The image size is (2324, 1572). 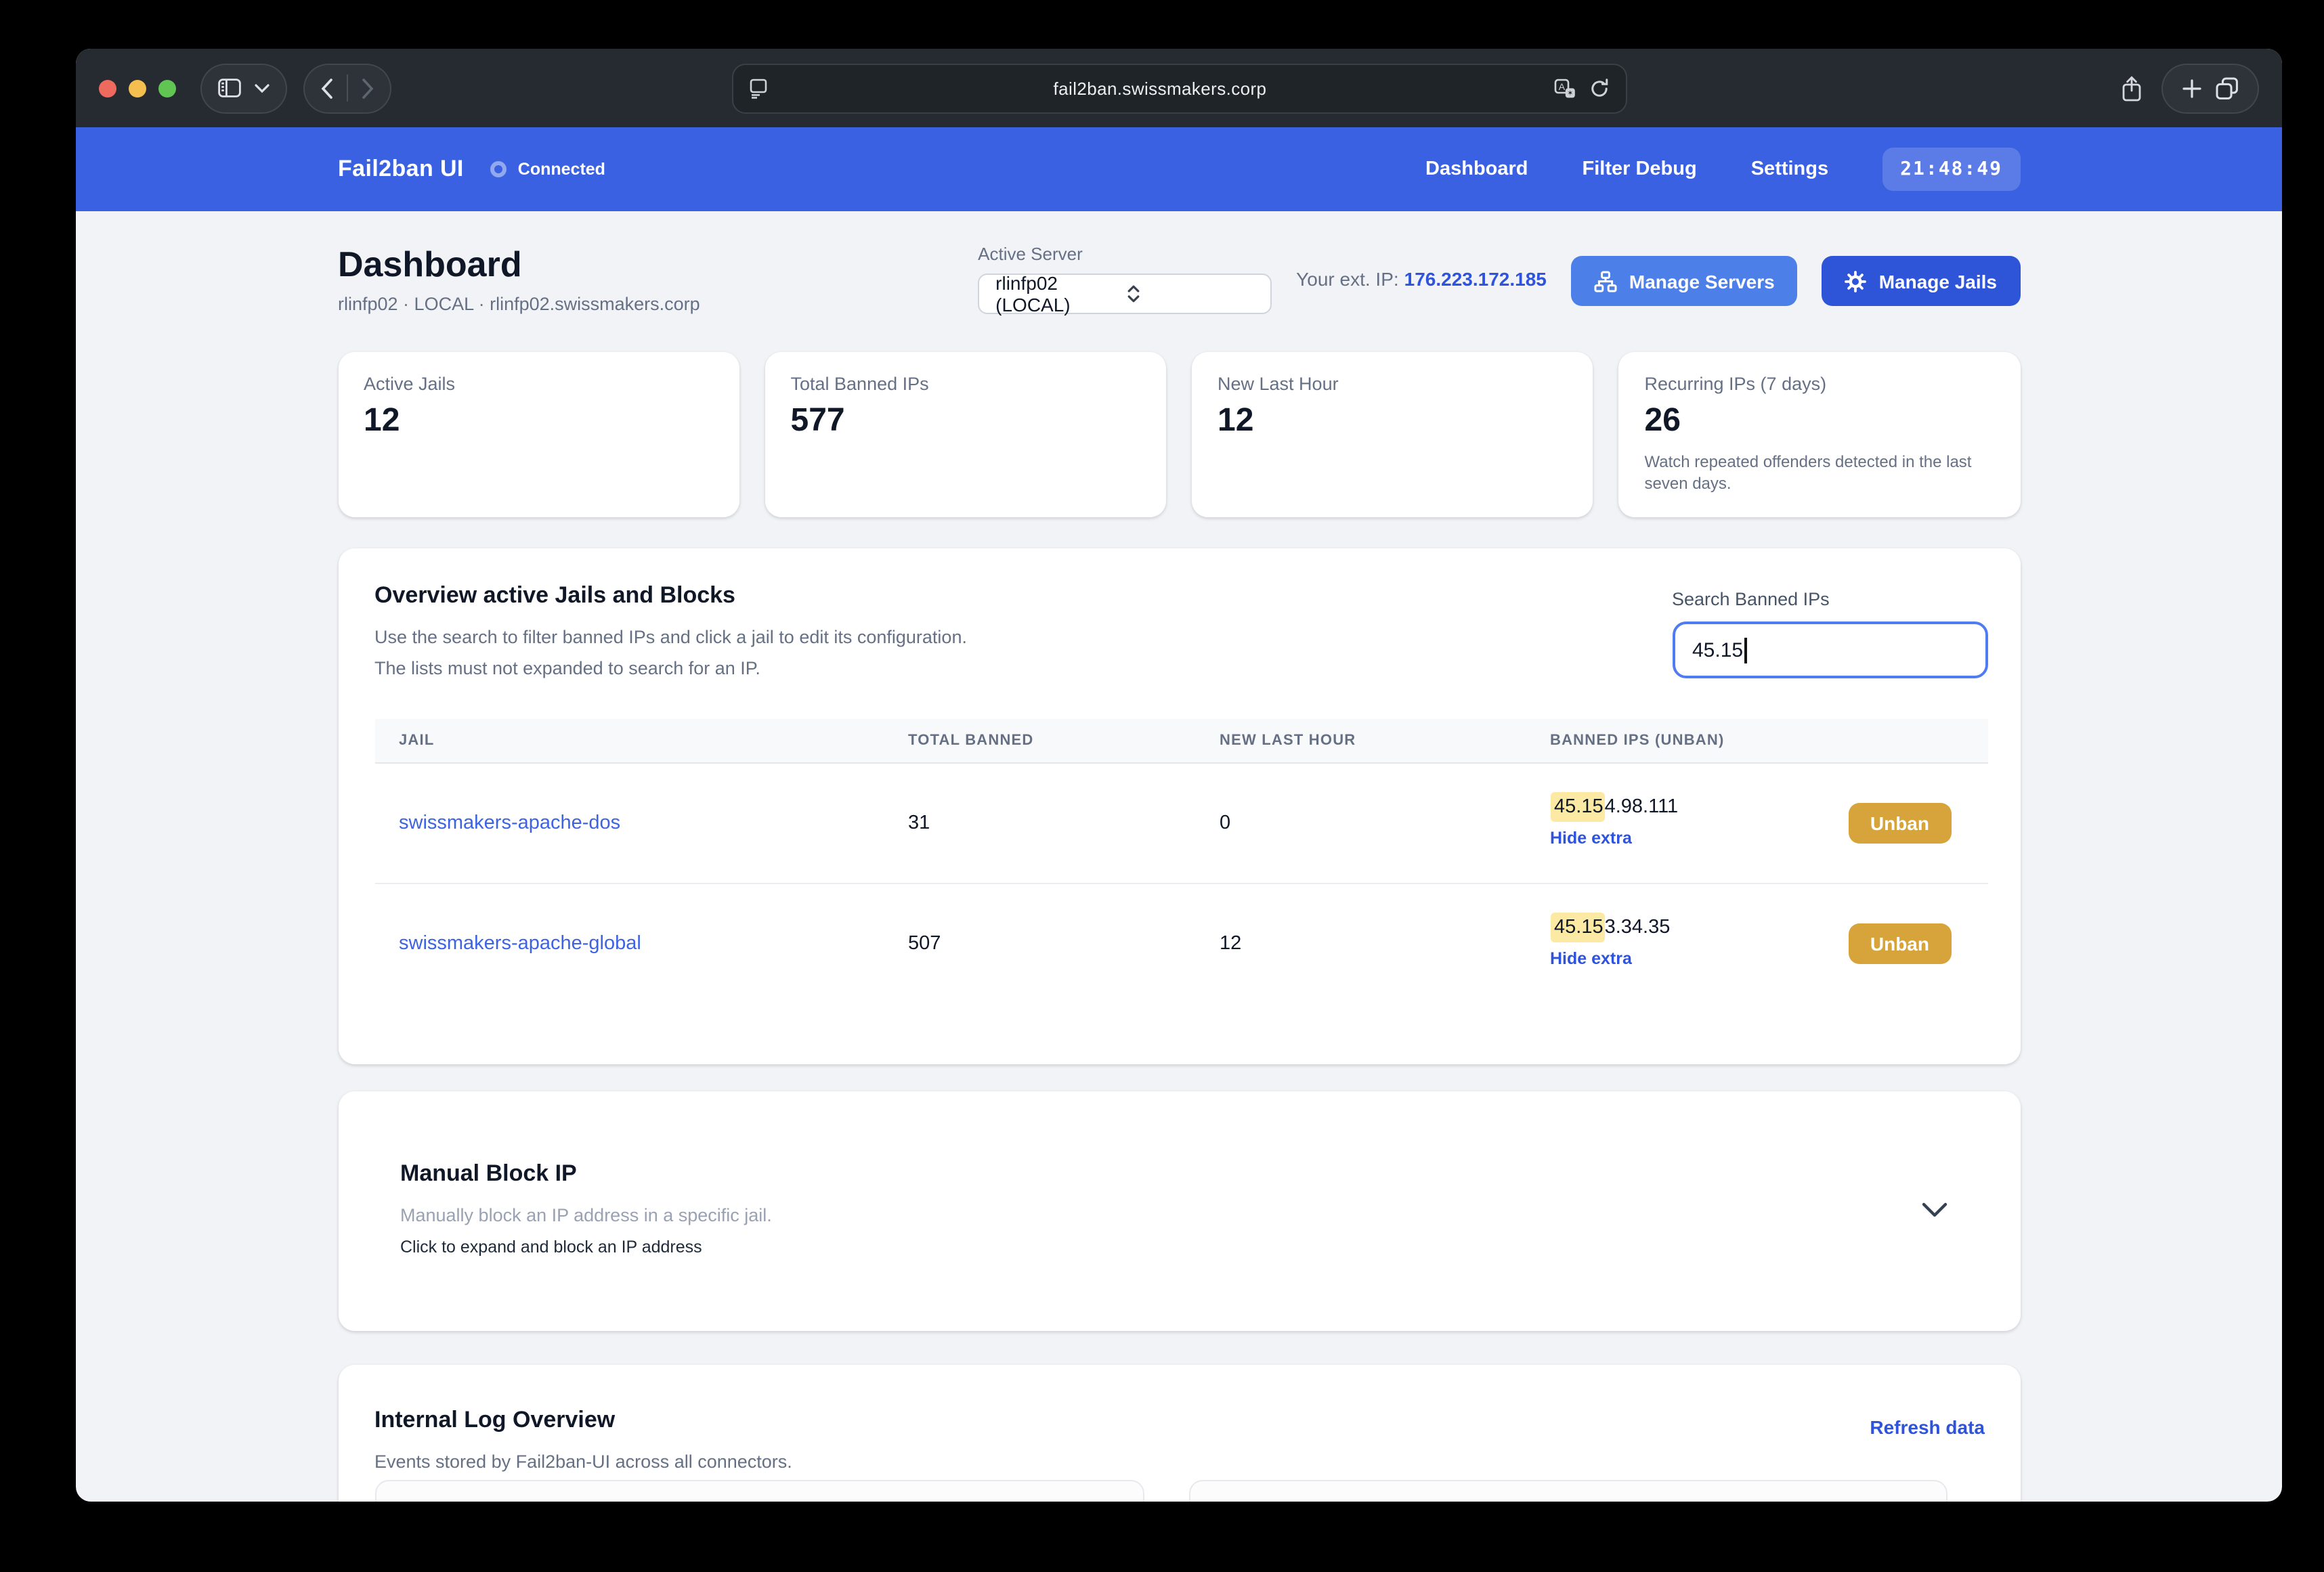 I want to click on manage-servers-button: Manage Servers, so click(x=1684, y=281).